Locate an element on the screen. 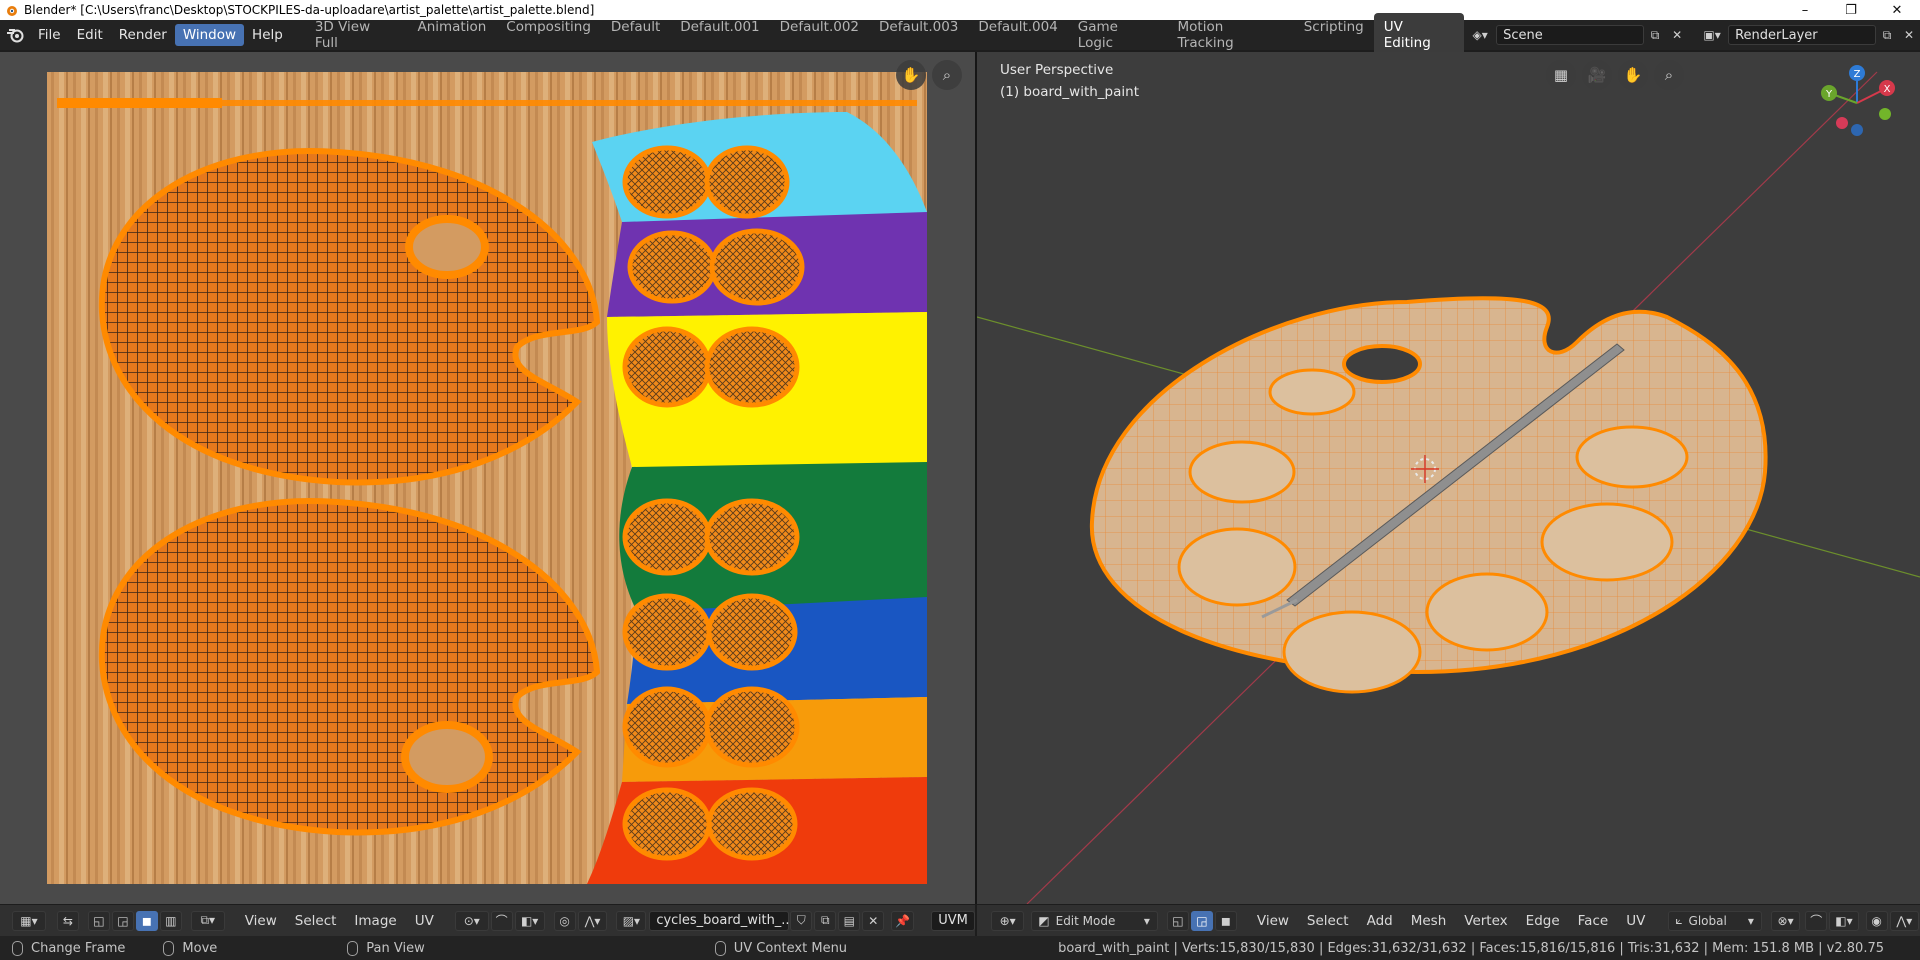  sync-selection-icon: ⇆ is located at coordinates (67, 920).